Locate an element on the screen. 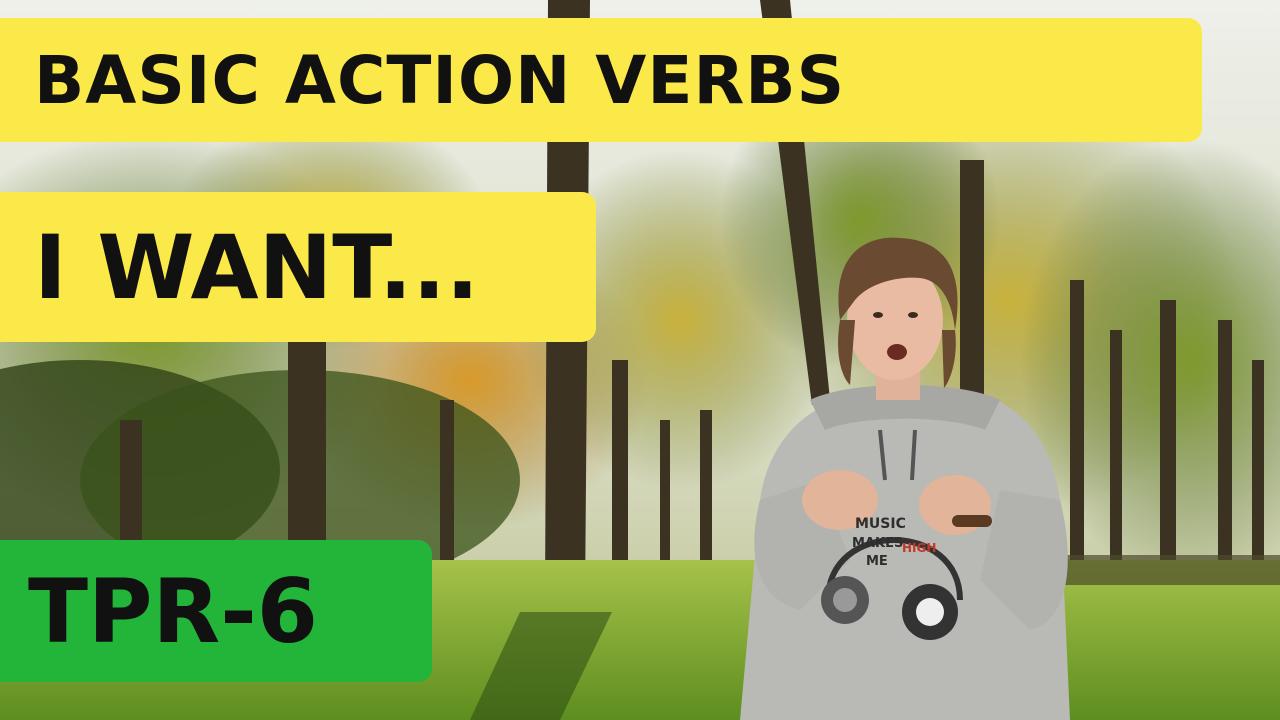 The height and width of the screenshot is (720, 1280). shirt-text-line1: MUSIC is located at coordinates (880, 524).